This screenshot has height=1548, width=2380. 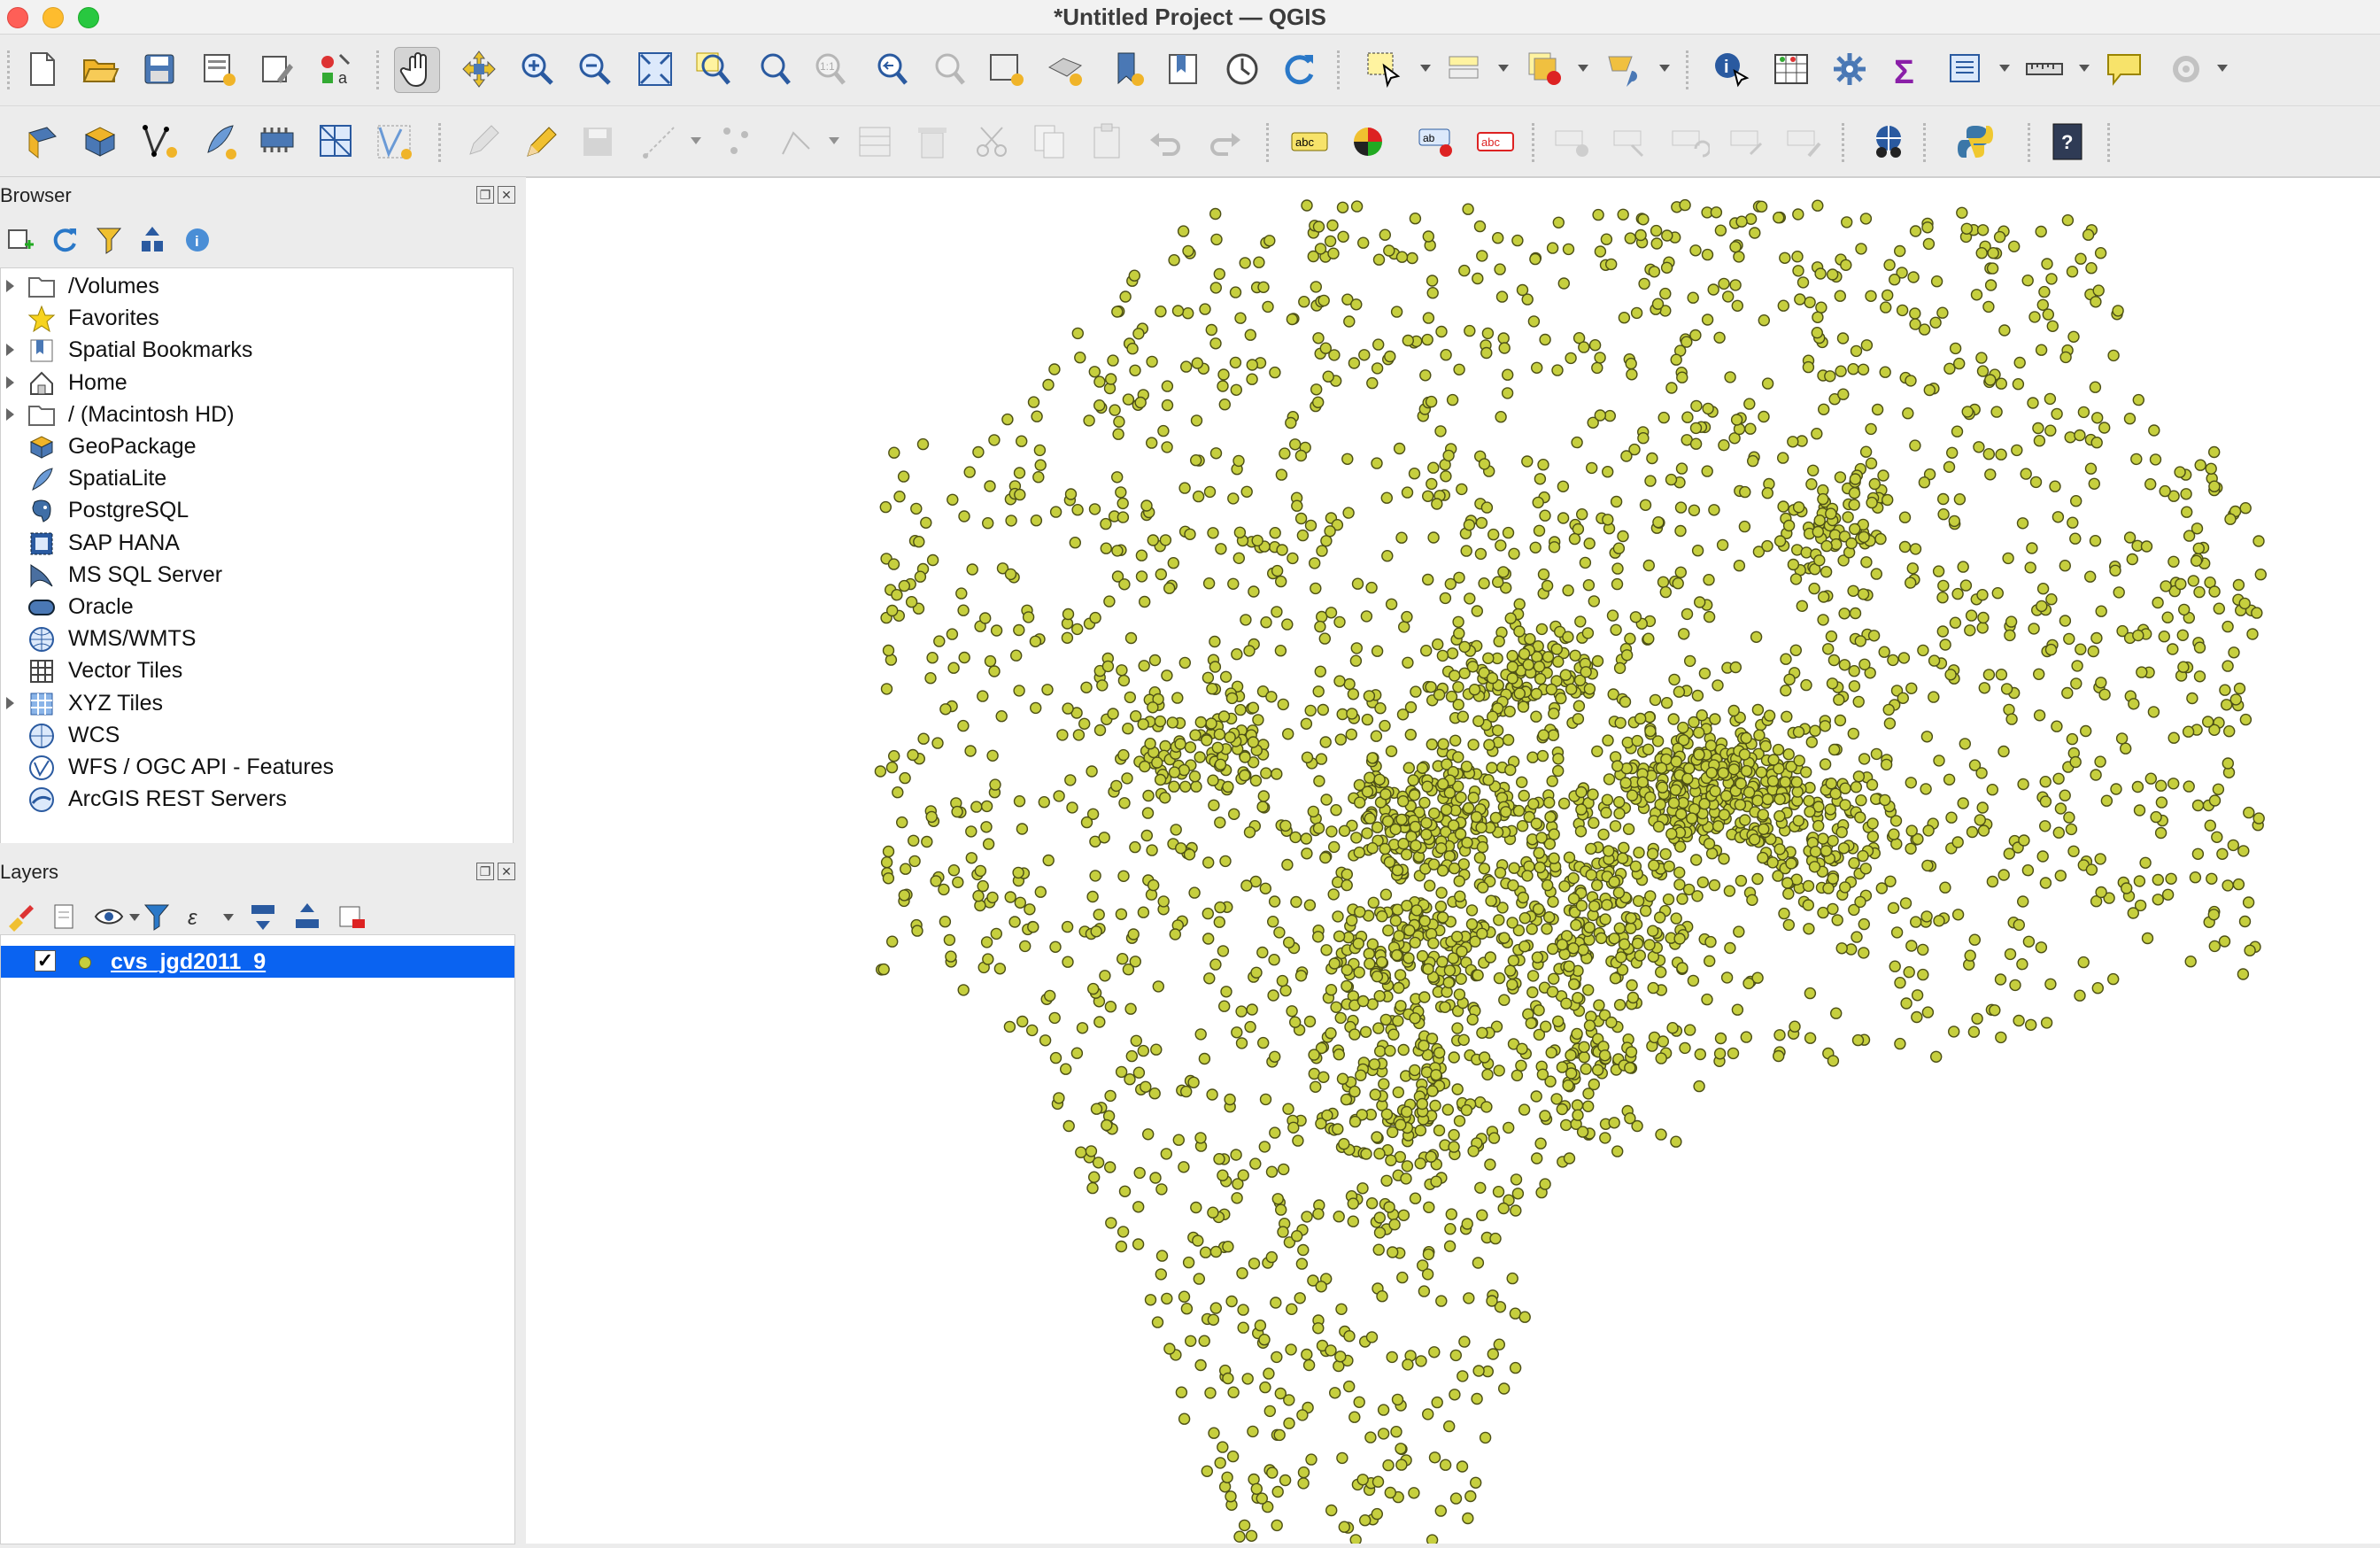 What do you see at coordinates (520, 860) in the screenshot?
I see `panel-divider` at bounding box center [520, 860].